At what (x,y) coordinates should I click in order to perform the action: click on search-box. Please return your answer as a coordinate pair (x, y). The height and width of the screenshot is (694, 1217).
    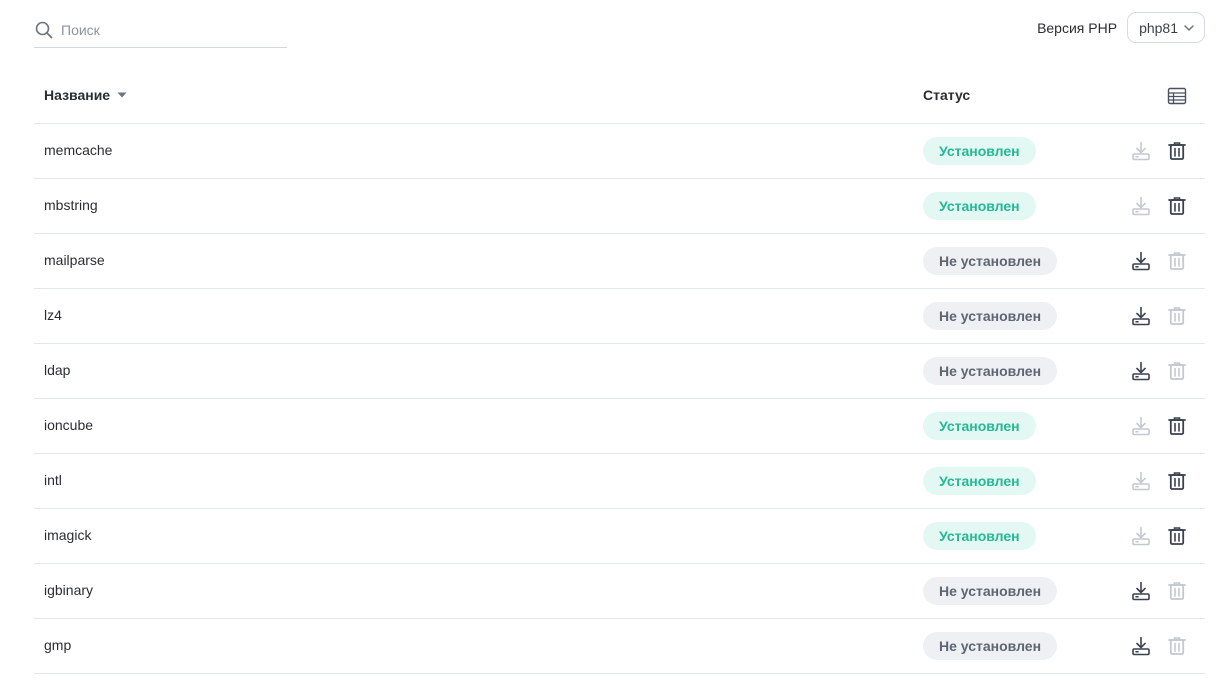
    Looking at the image, I should click on (160, 30).